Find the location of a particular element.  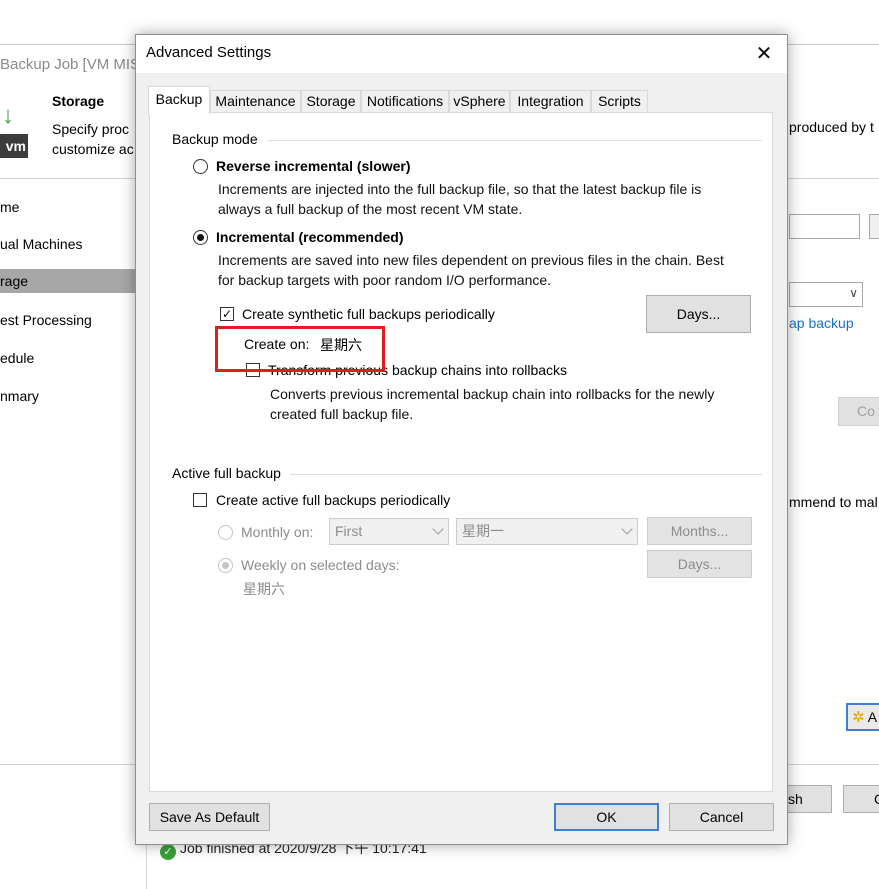

ok-button: OK is located at coordinates (606, 817).